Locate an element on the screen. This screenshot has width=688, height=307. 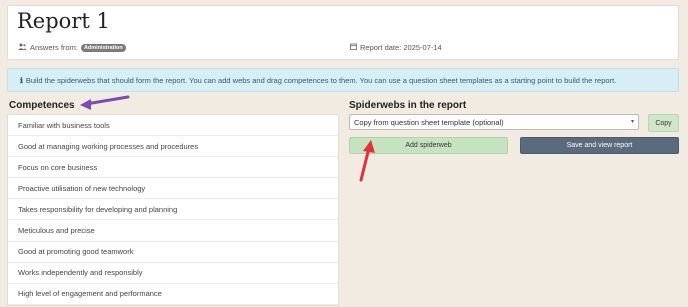
red-arrow-icon is located at coordinates (367, 161).